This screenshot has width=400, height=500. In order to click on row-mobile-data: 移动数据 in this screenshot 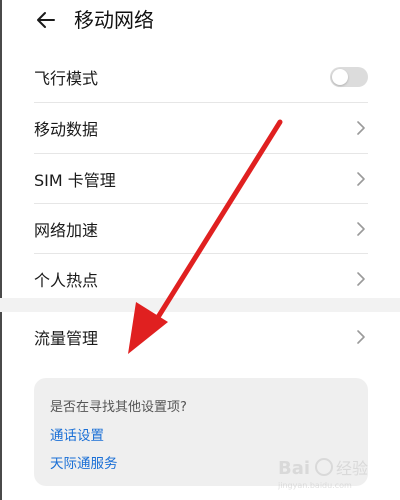, I will do `click(202, 128)`.